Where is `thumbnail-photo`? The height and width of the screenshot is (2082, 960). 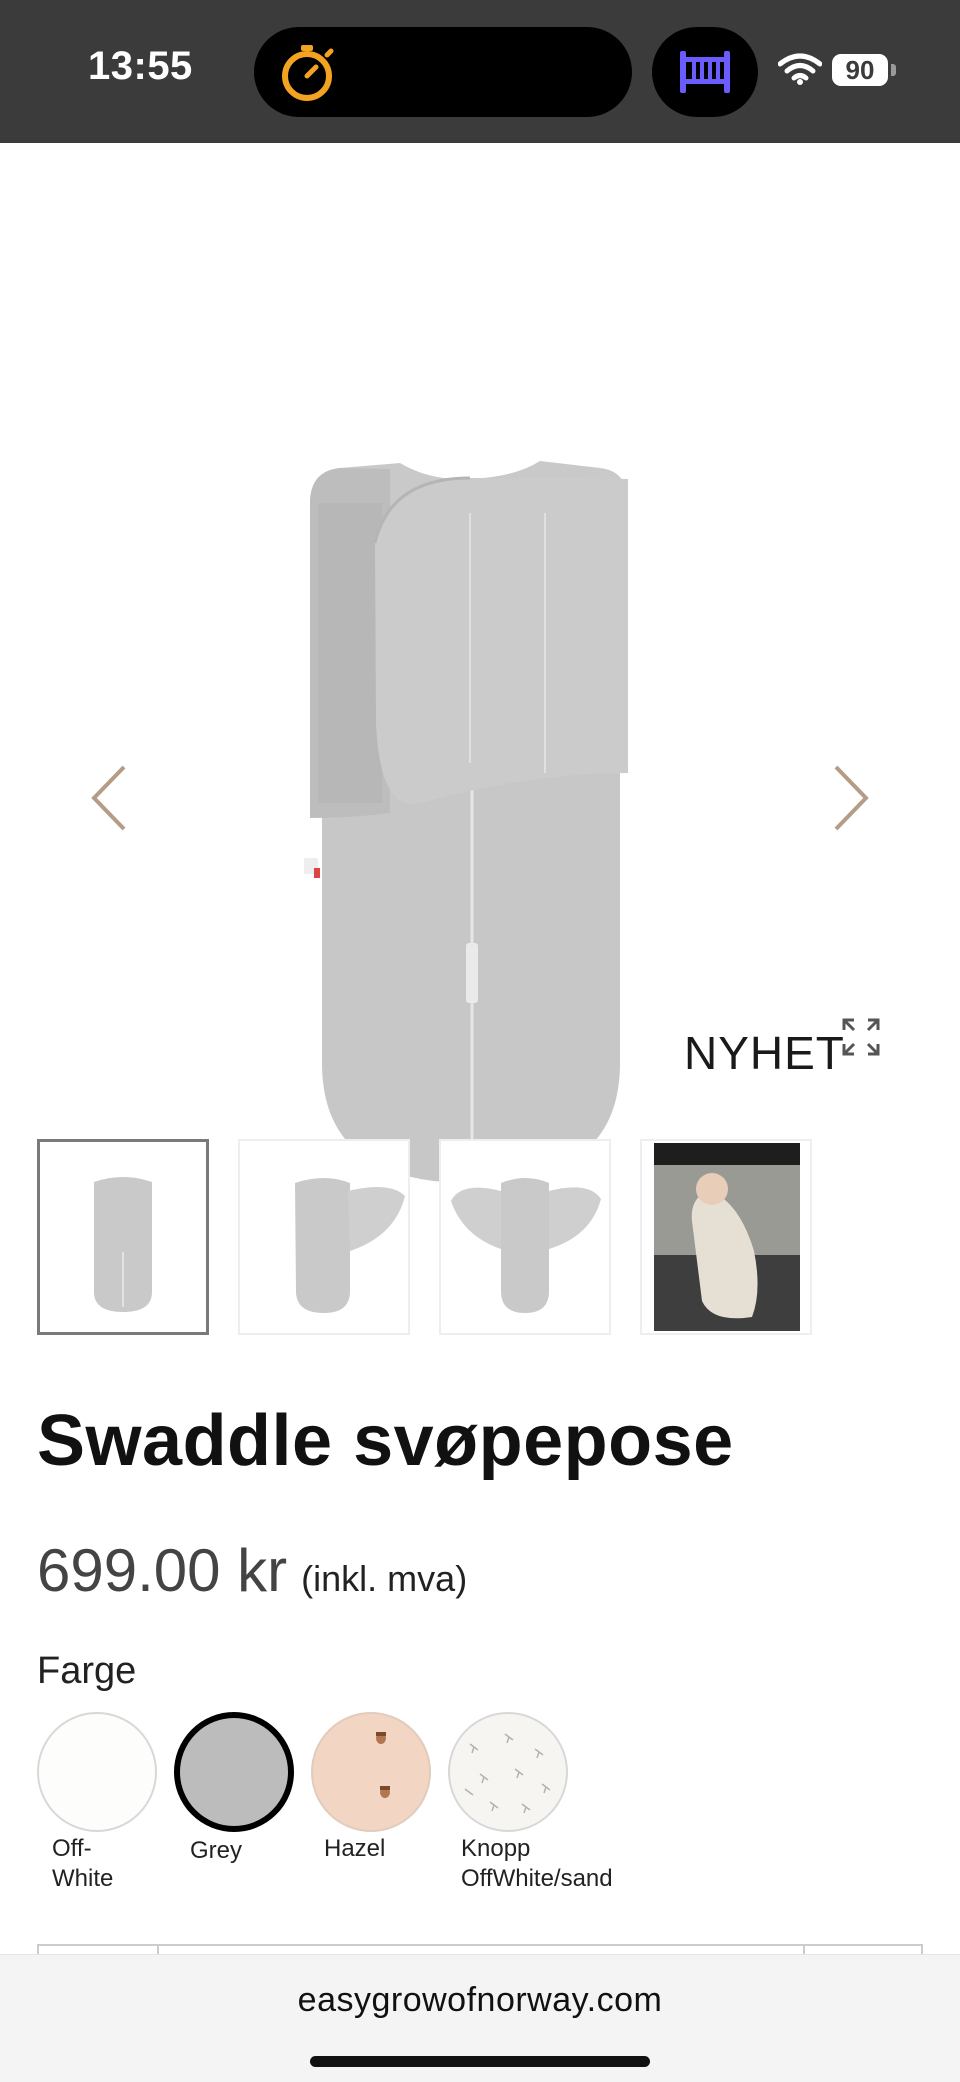
thumbnail-photo is located at coordinates (727, 1237).